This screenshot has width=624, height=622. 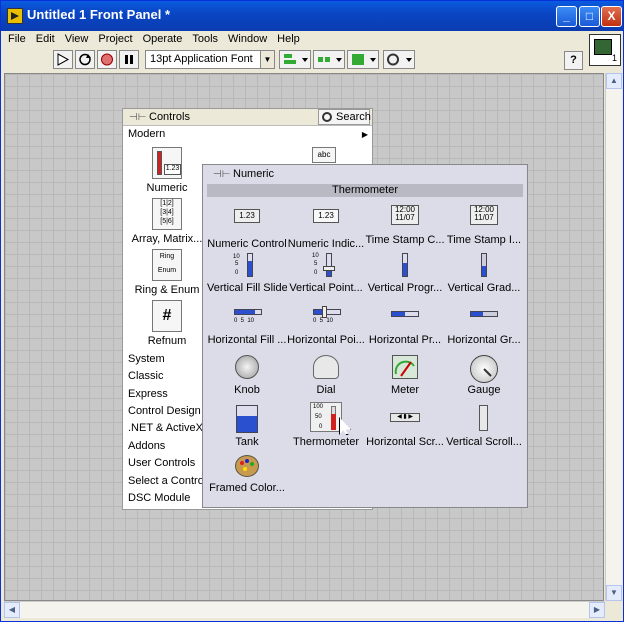 I want to click on search-icon, so click(x=327, y=117).